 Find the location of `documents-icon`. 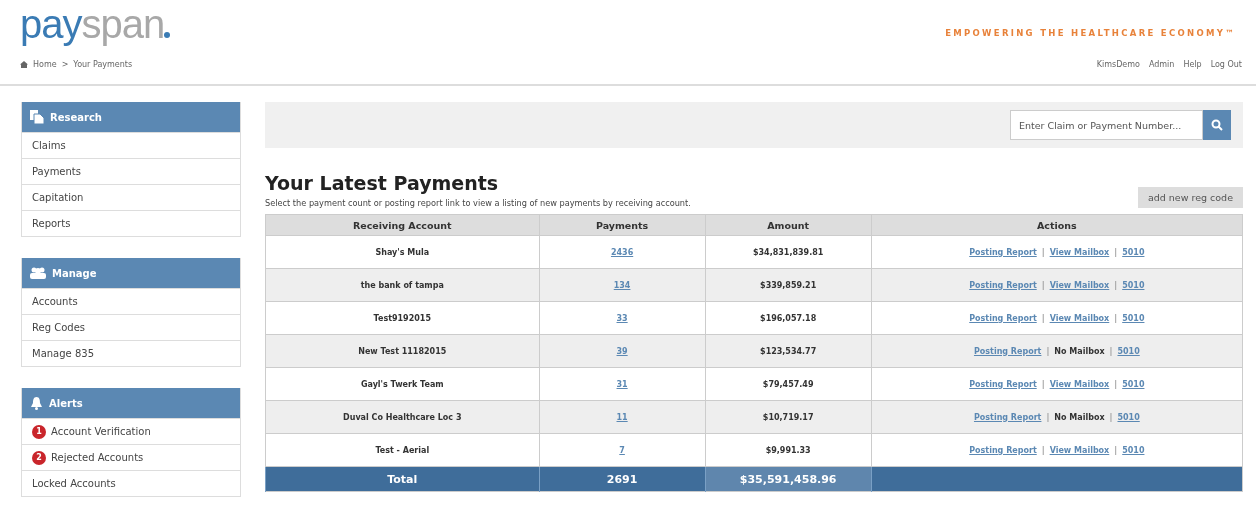

documents-icon is located at coordinates (37, 117).